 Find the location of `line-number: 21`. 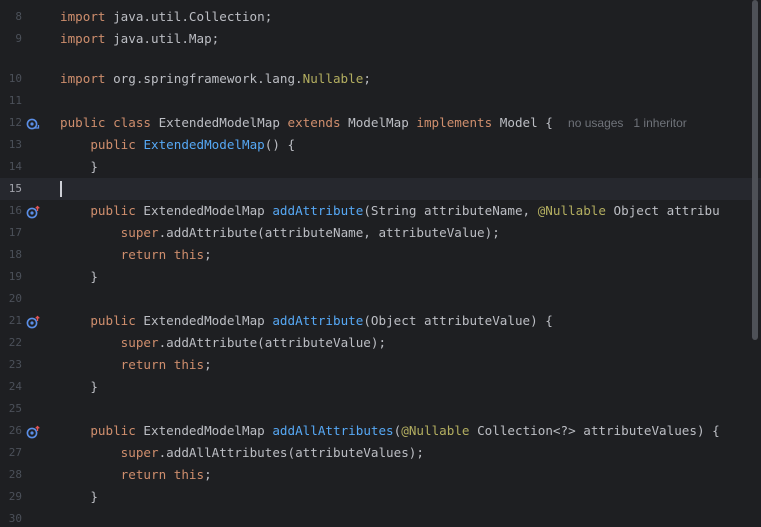

line-number: 21 is located at coordinates (11, 321).